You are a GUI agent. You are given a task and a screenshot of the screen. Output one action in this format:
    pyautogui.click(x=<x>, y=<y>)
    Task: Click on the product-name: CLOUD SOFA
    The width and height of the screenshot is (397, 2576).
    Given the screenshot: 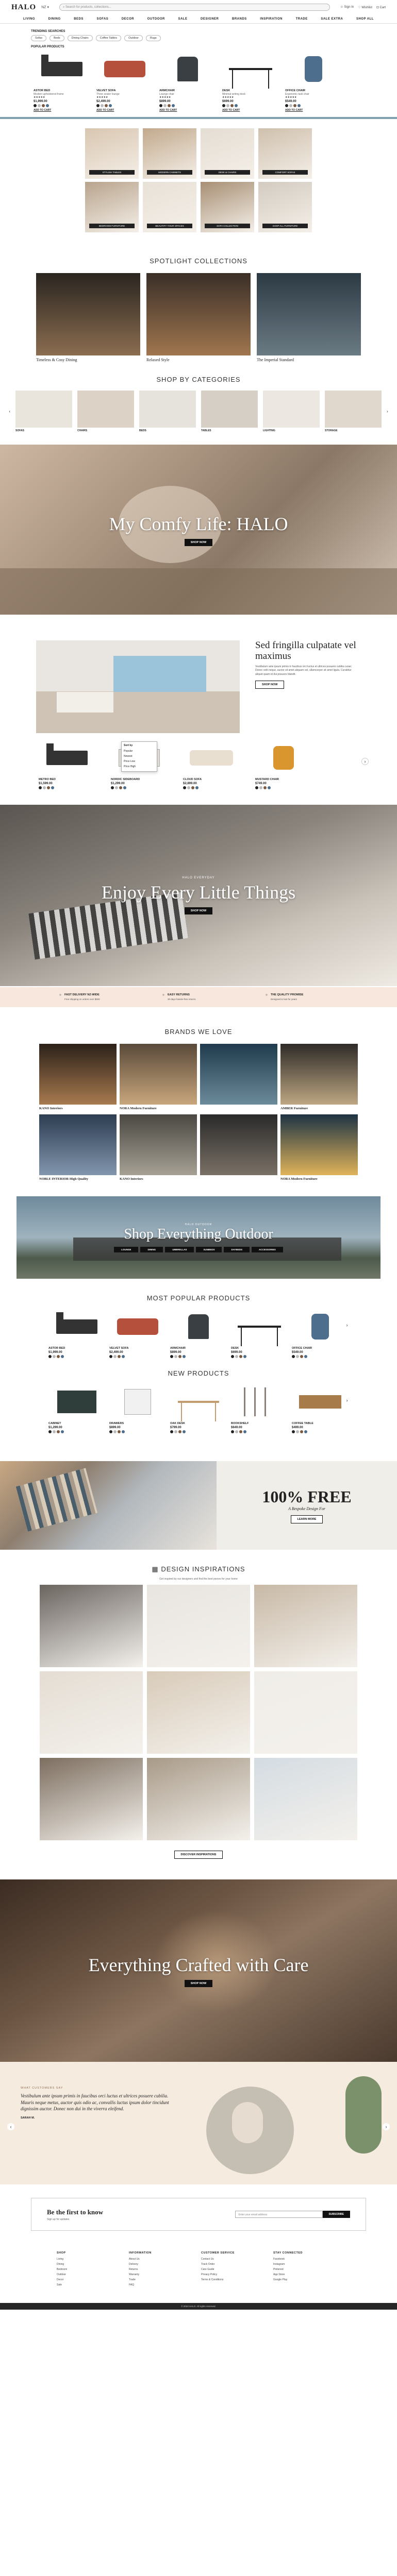 What is the action you would take?
    pyautogui.click(x=212, y=780)
    